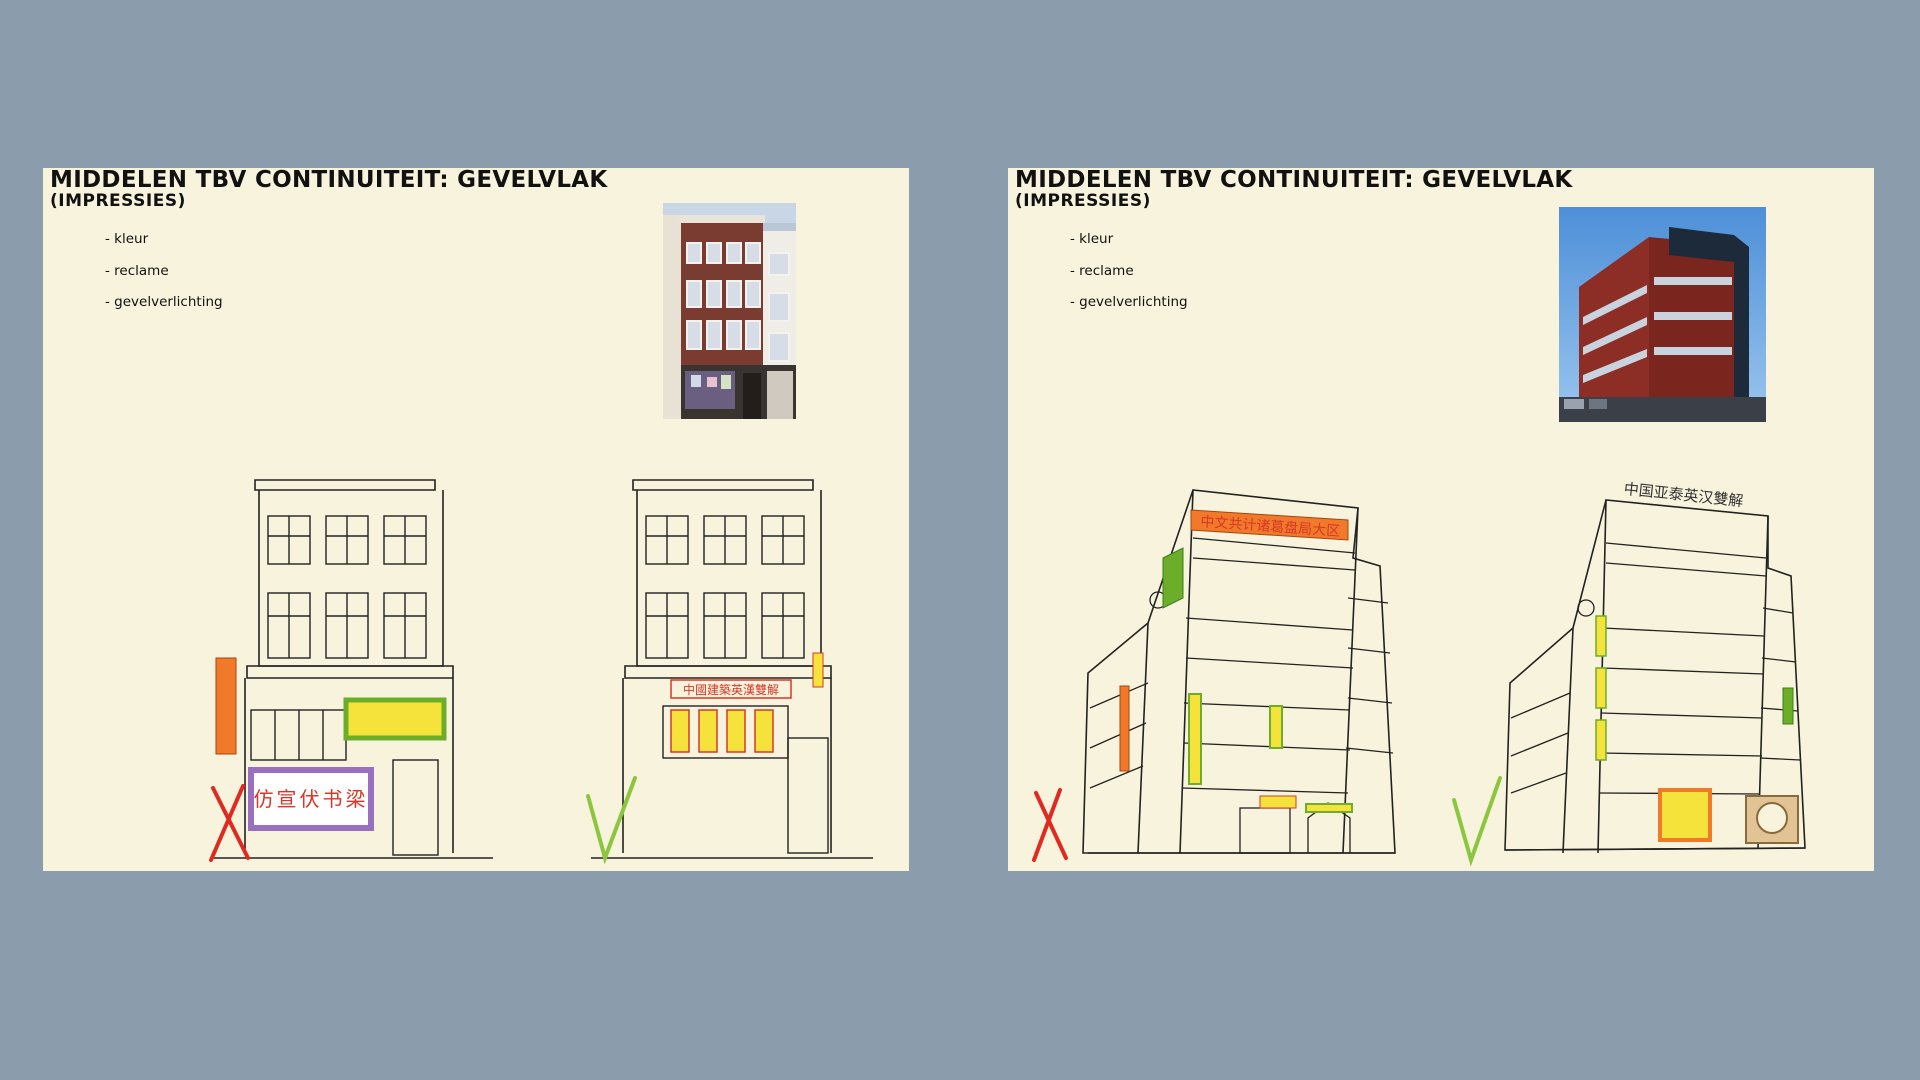 This screenshot has height=1080, width=1920. I want to click on photo-dutch-townhouse, so click(729, 311).